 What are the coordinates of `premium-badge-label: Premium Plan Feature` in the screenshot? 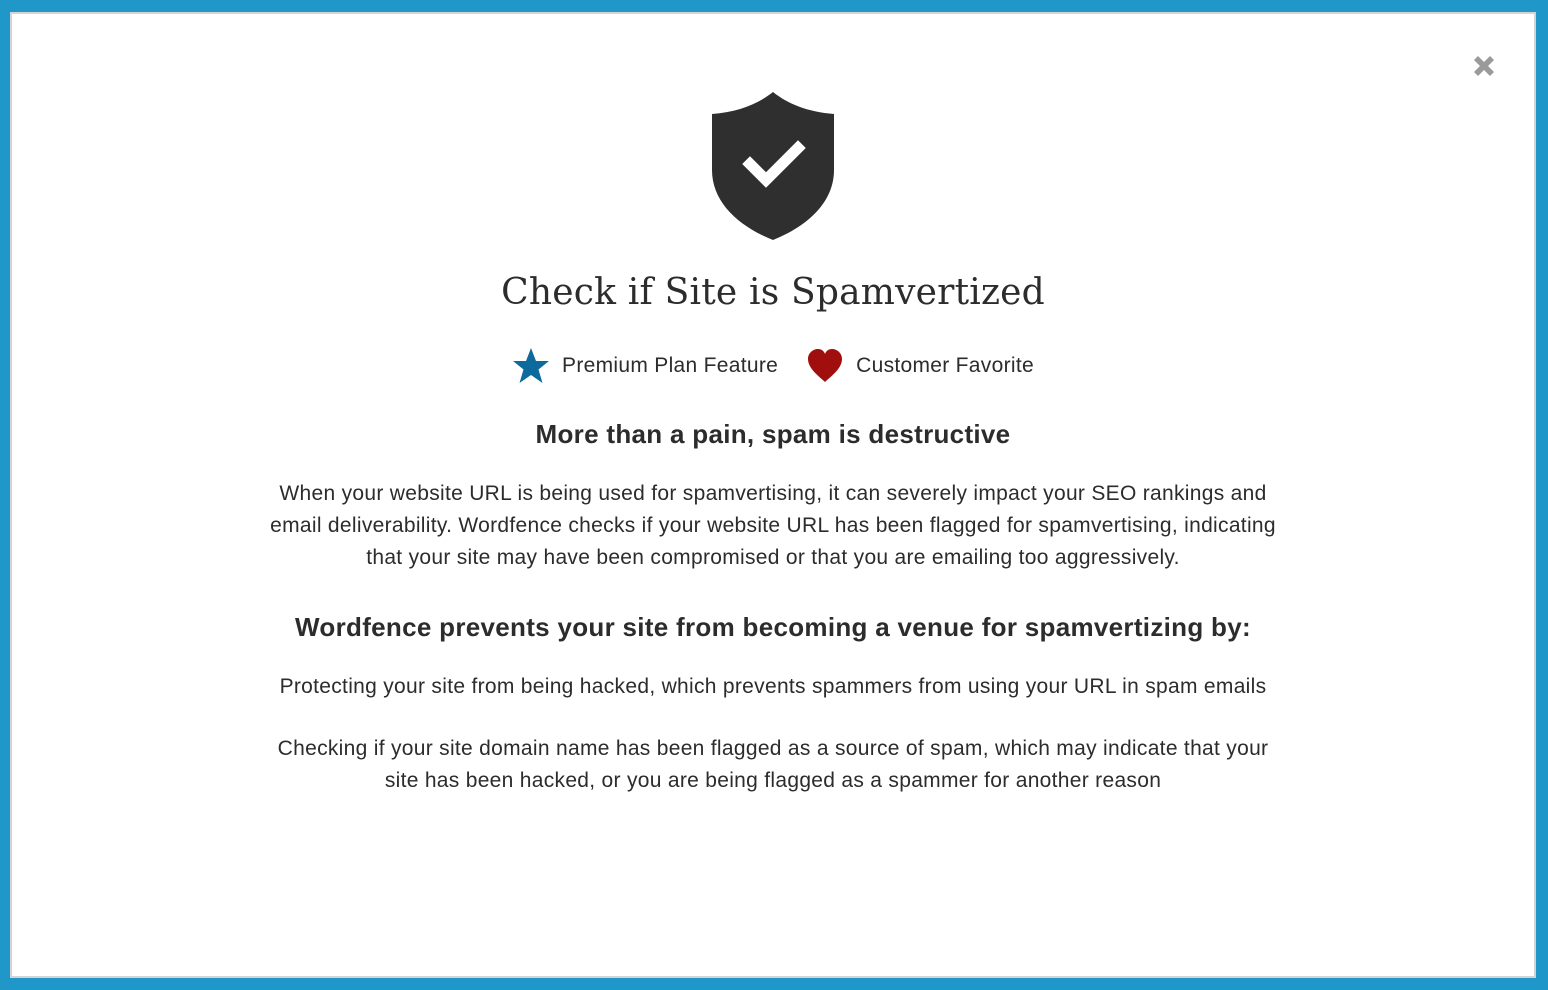 It's located at (670, 365).